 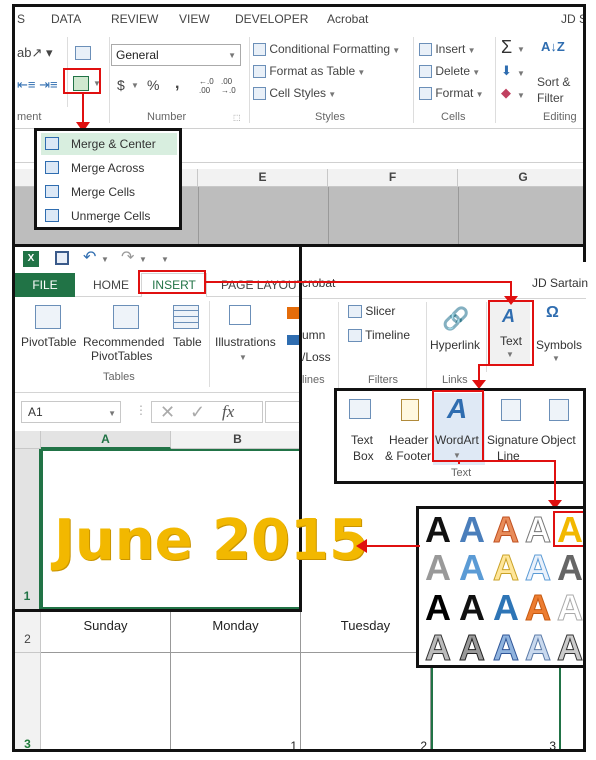 What do you see at coordinates (48, 342) in the screenshot?
I see `pivot-table-label: PivotTable` at bounding box center [48, 342].